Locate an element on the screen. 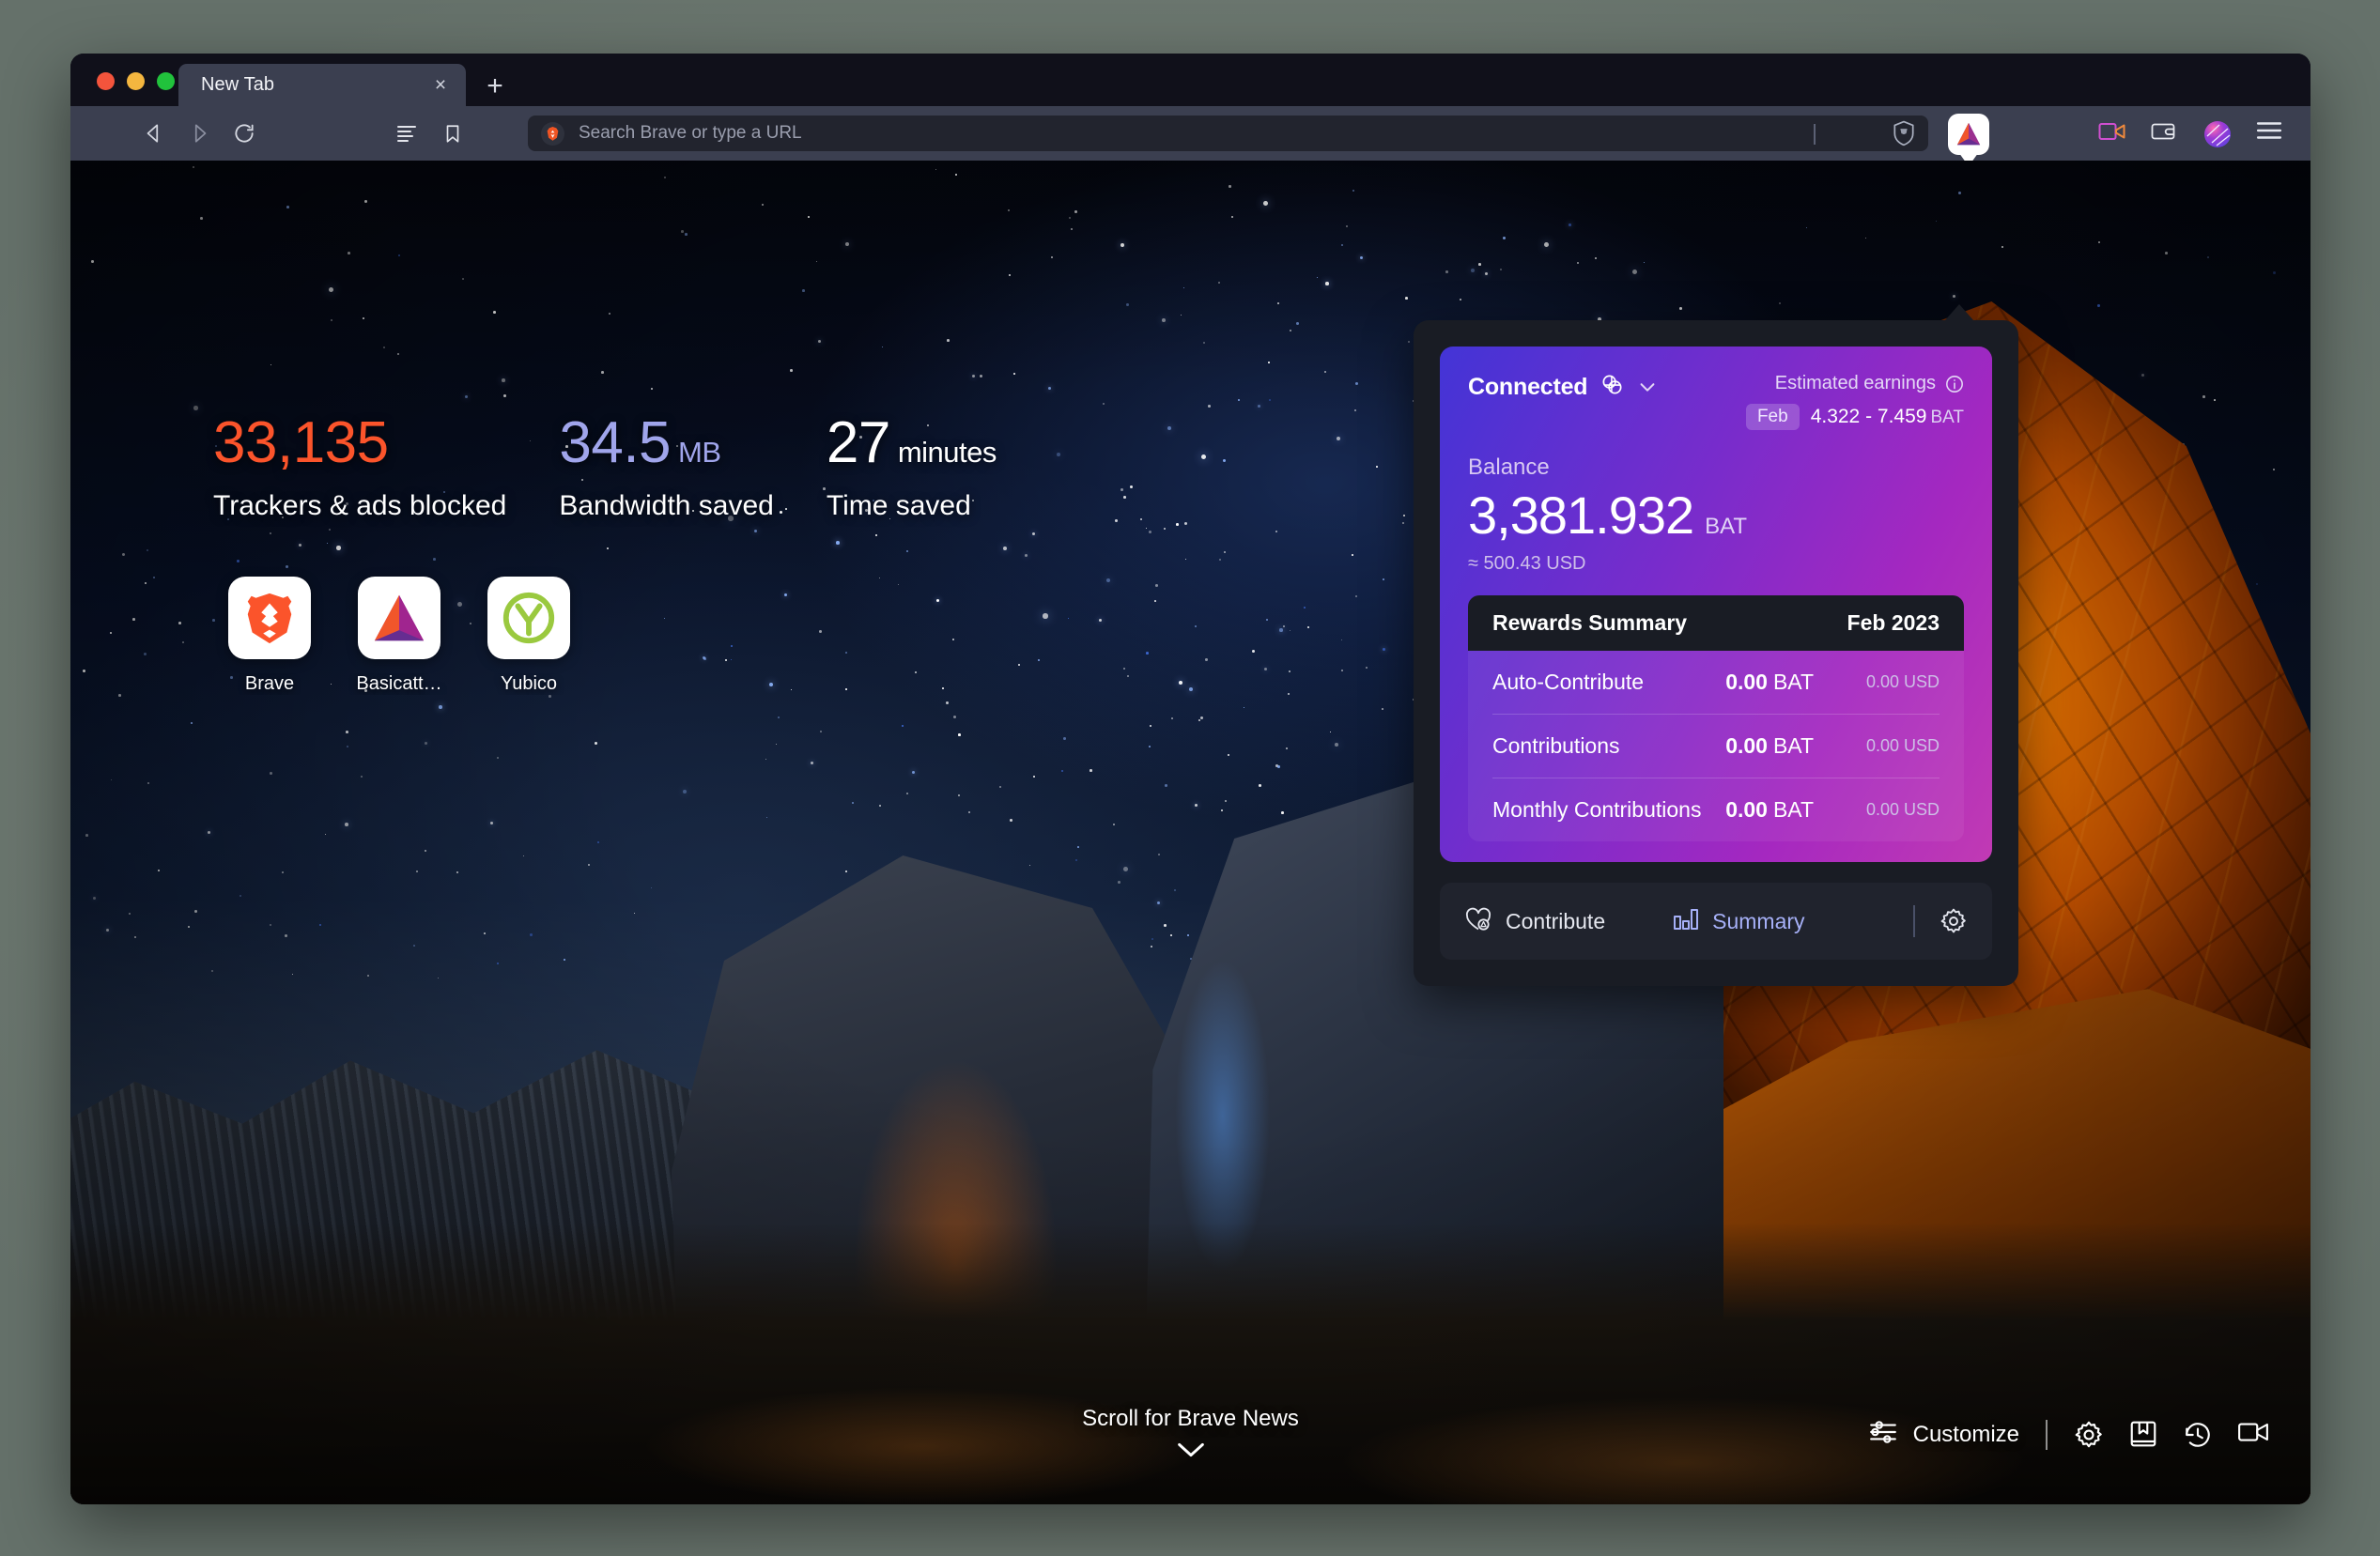 The image size is (2380, 1556). top-site-label: Brave is located at coordinates (269, 683).